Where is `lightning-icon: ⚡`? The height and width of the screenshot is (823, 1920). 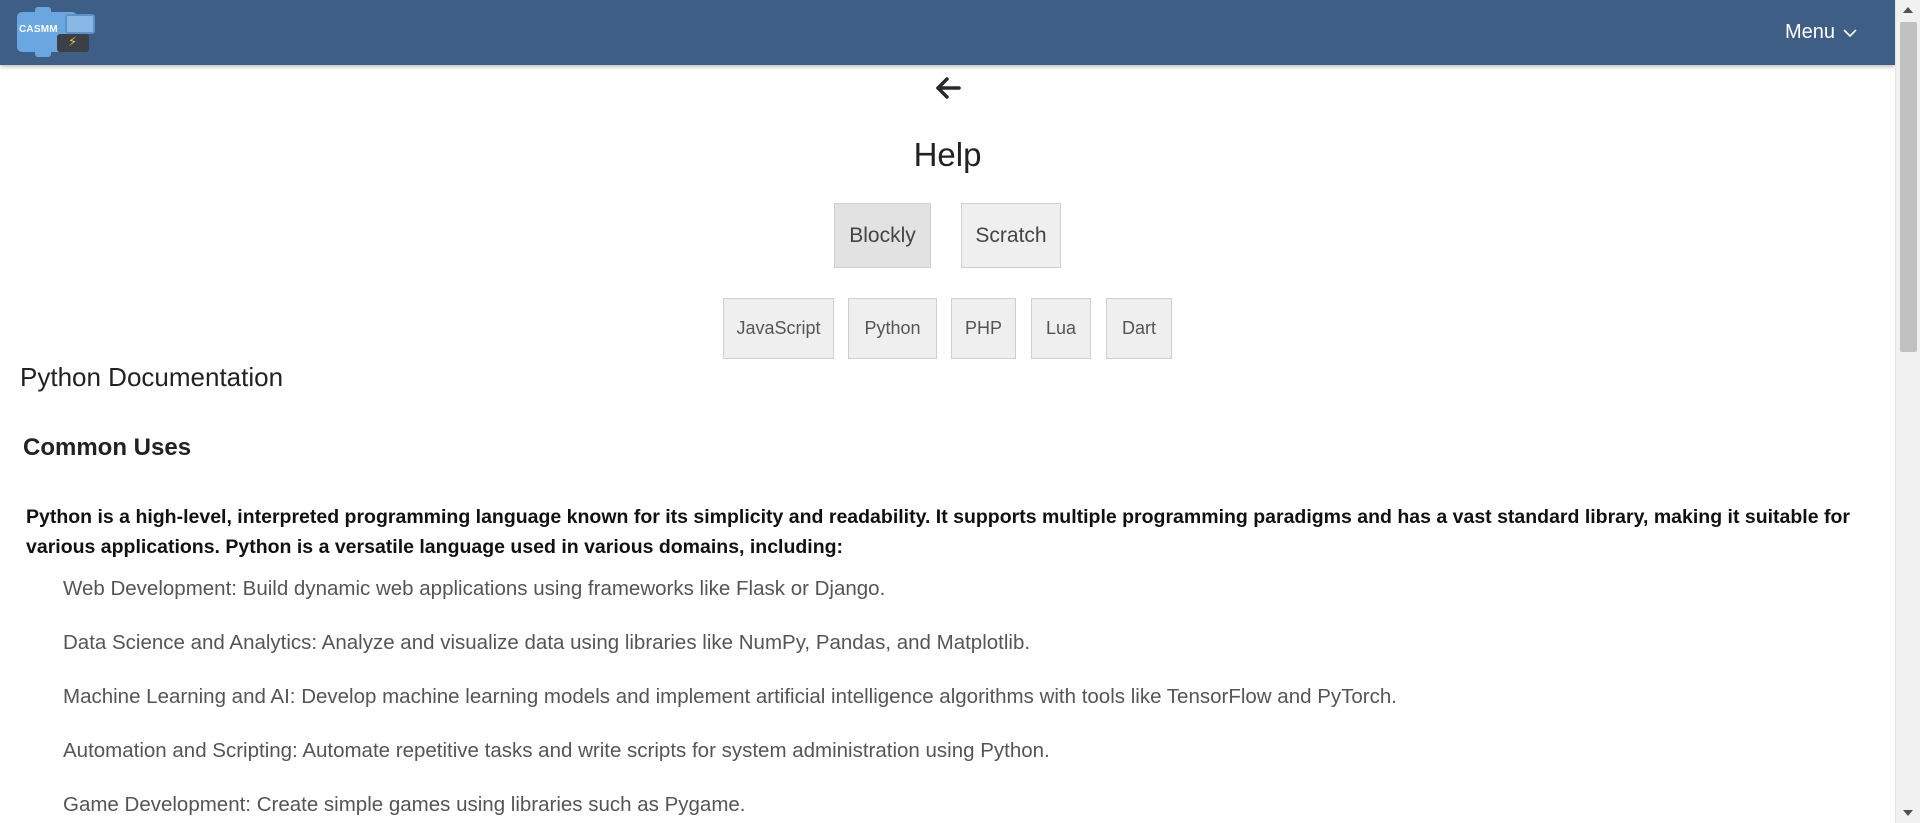 lightning-icon: ⚡ is located at coordinates (73, 41).